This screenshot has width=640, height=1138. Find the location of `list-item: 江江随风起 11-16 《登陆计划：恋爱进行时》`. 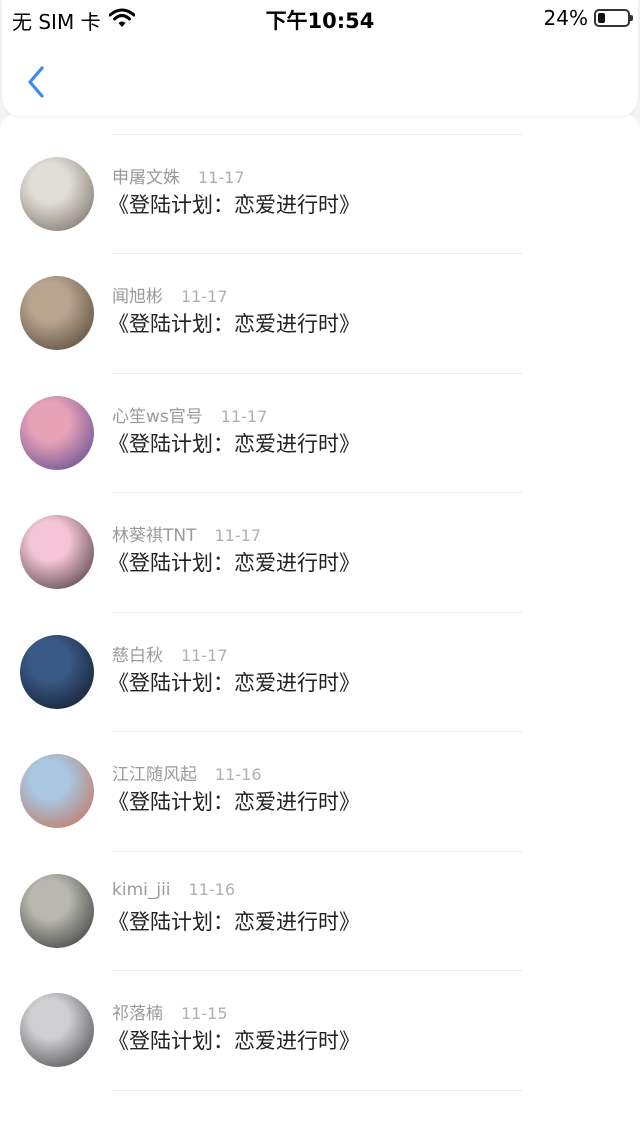

list-item: 江江随风起 11-16 《登陆计划：恋爱进行时》 is located at coordinates (320, 792).